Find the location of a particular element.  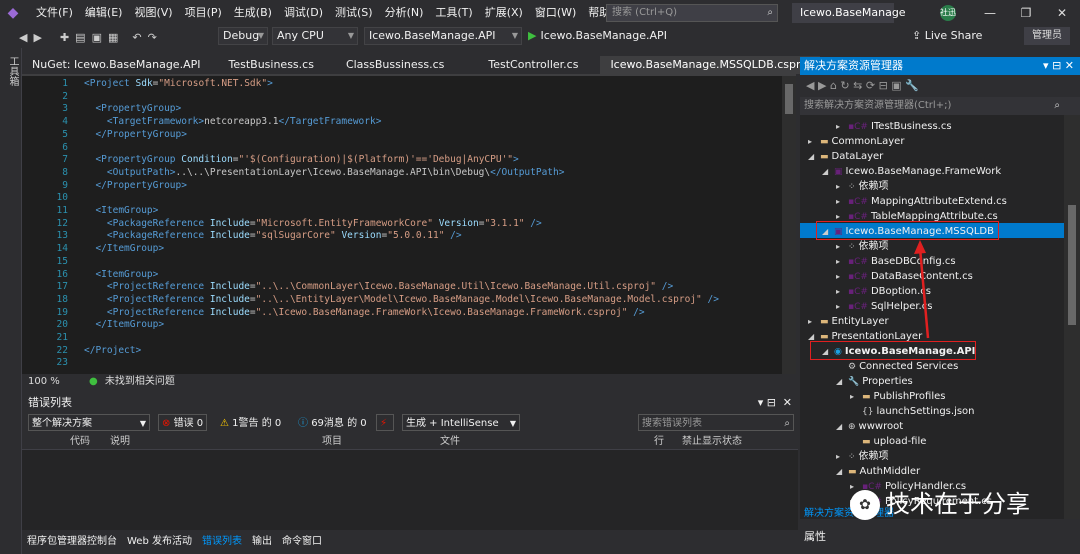

menu-item: 生成(B) is located at coordinates (253, 13).